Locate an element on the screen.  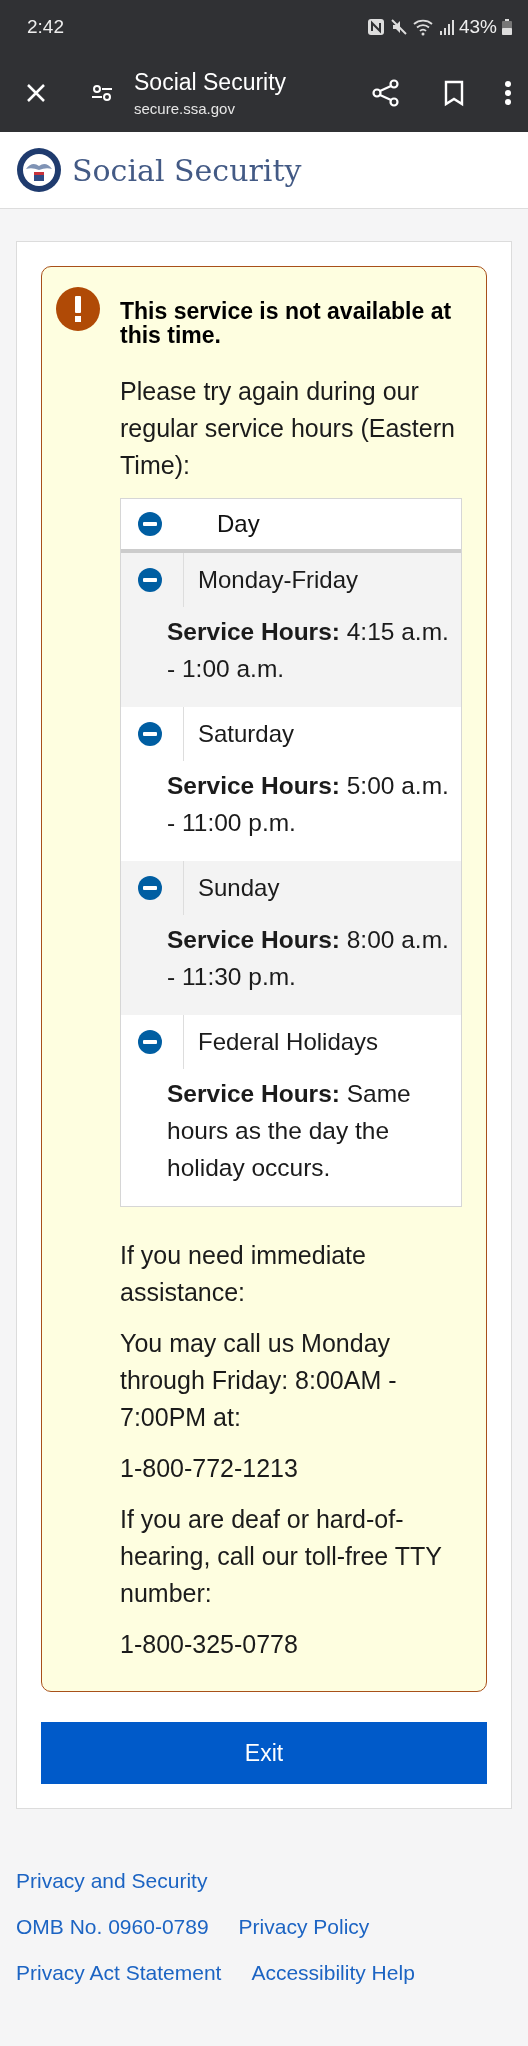
wifi-icon is located at coordinates (423, 27).